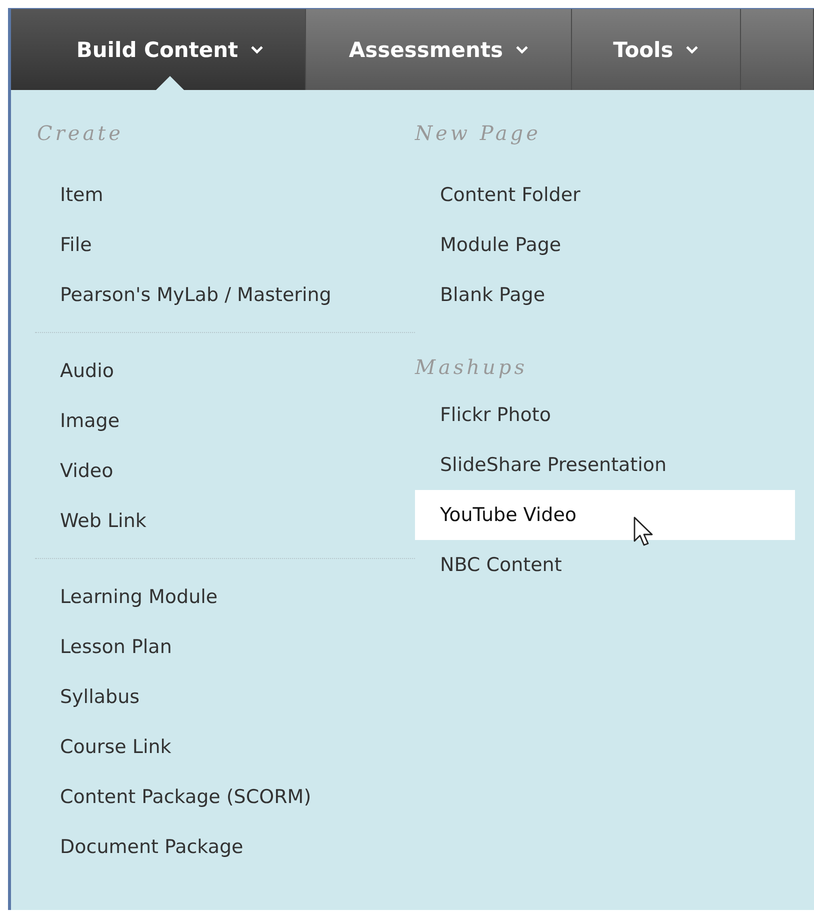  Describe the element at coordinates (605, 415) in the screenshot. I see `menu-item: Flickr Photo` at that location.